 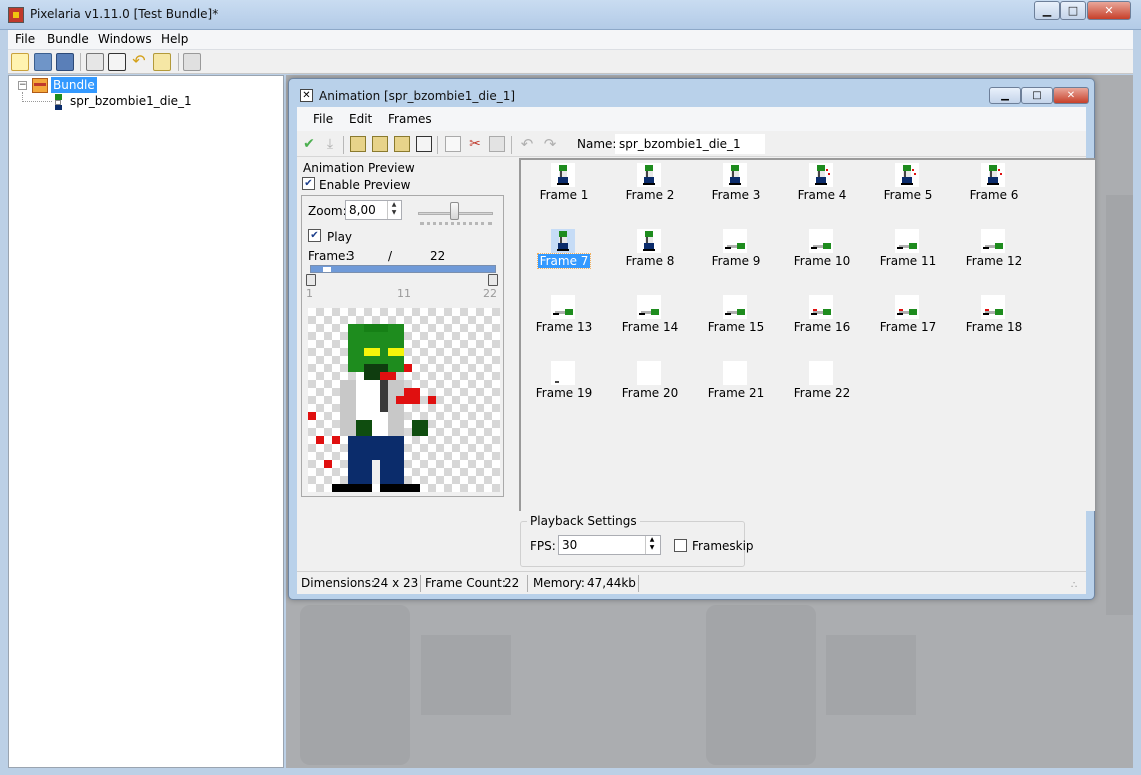 I want to click on frame-range-bar, so click(x=403, y=269).